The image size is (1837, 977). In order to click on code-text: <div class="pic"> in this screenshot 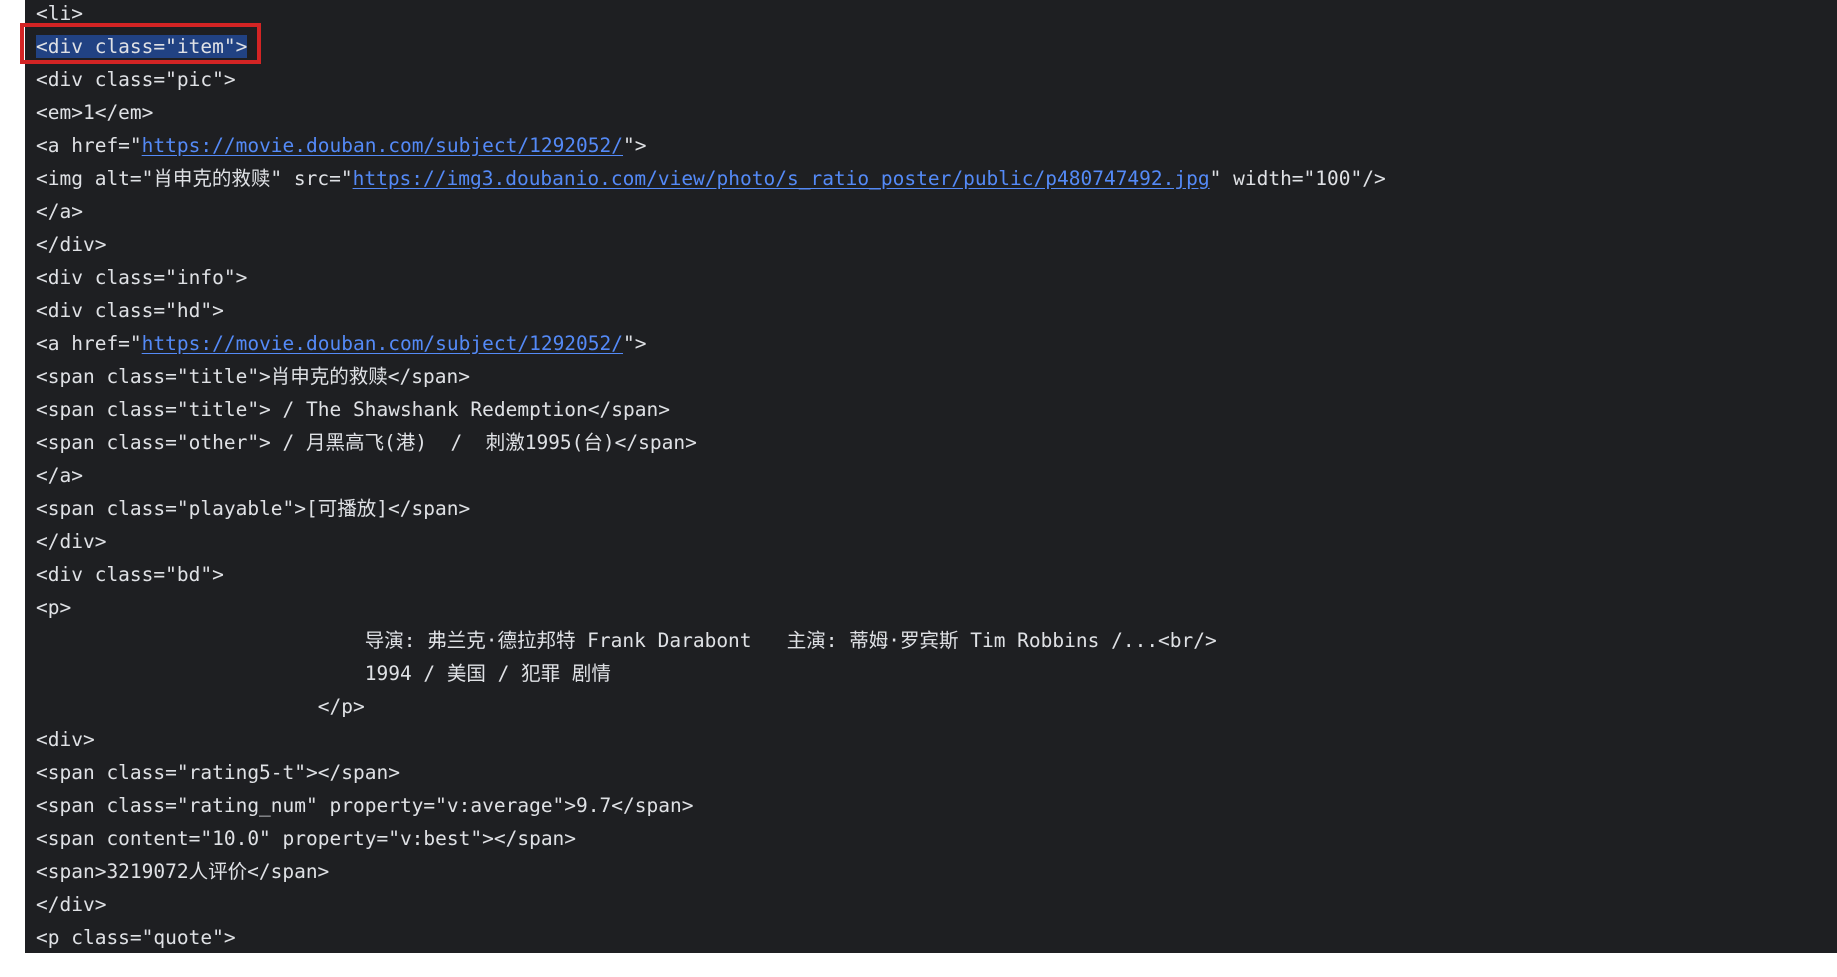, I will do `click(136, 79)`.